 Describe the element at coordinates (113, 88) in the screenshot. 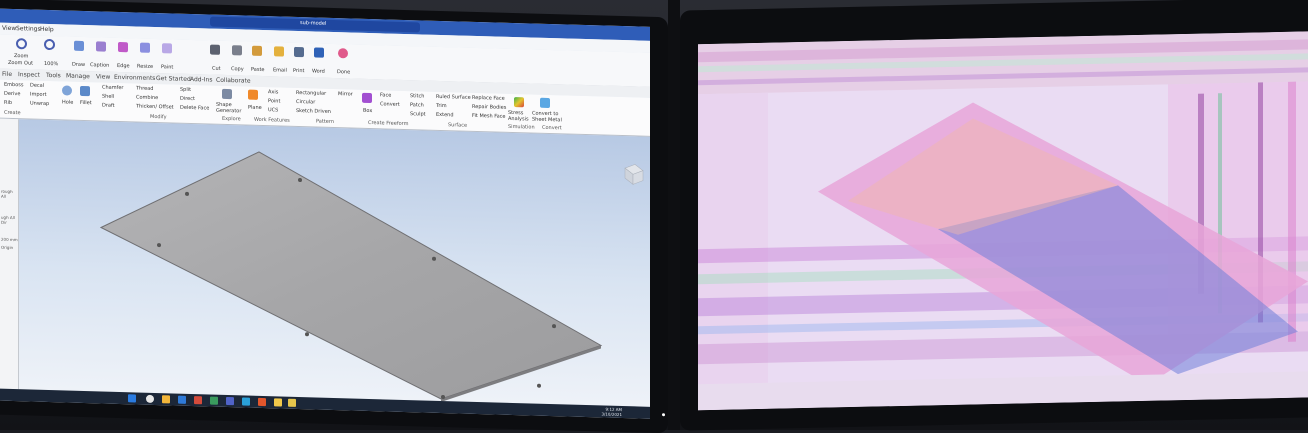

I see `btn-chamfer: Chamfer` at that location.